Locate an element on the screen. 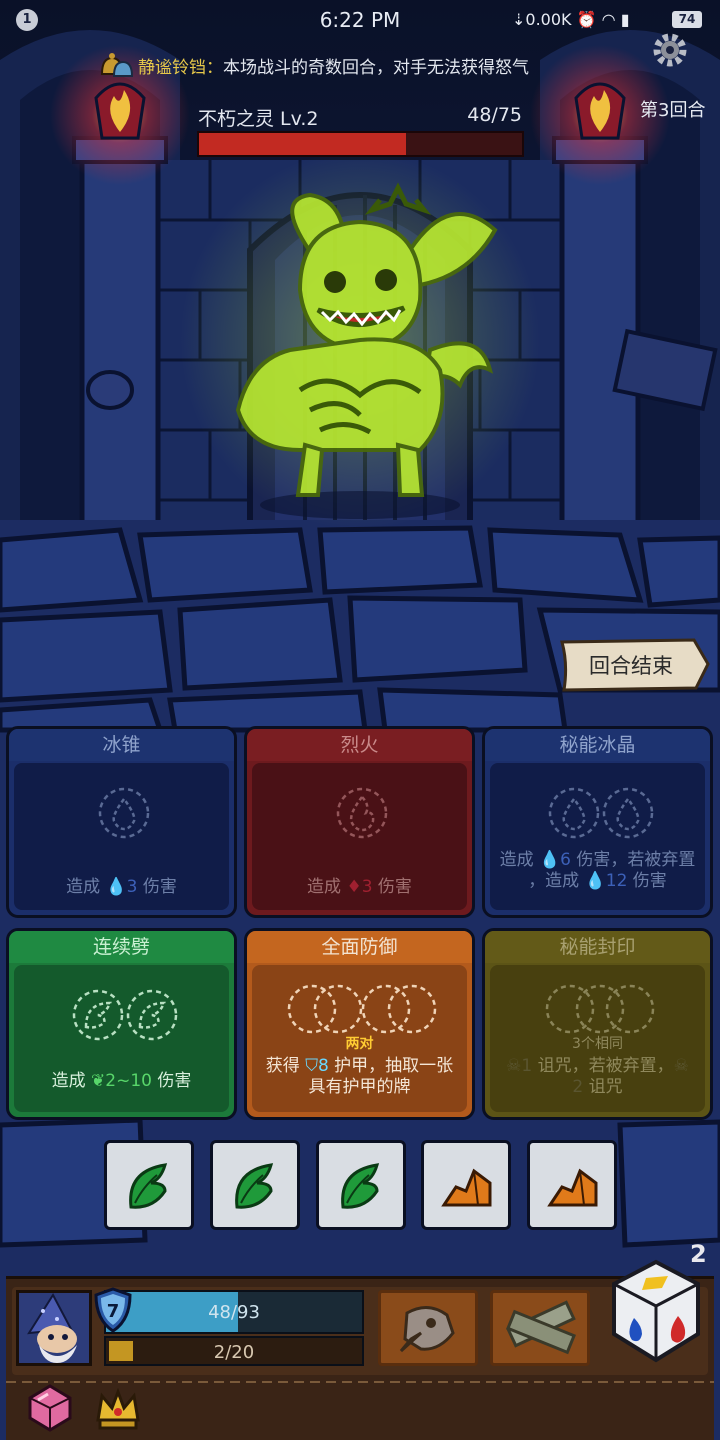 The image size is (720, 1440). leaf-slot-icon is located at coordinates (125, 1015).